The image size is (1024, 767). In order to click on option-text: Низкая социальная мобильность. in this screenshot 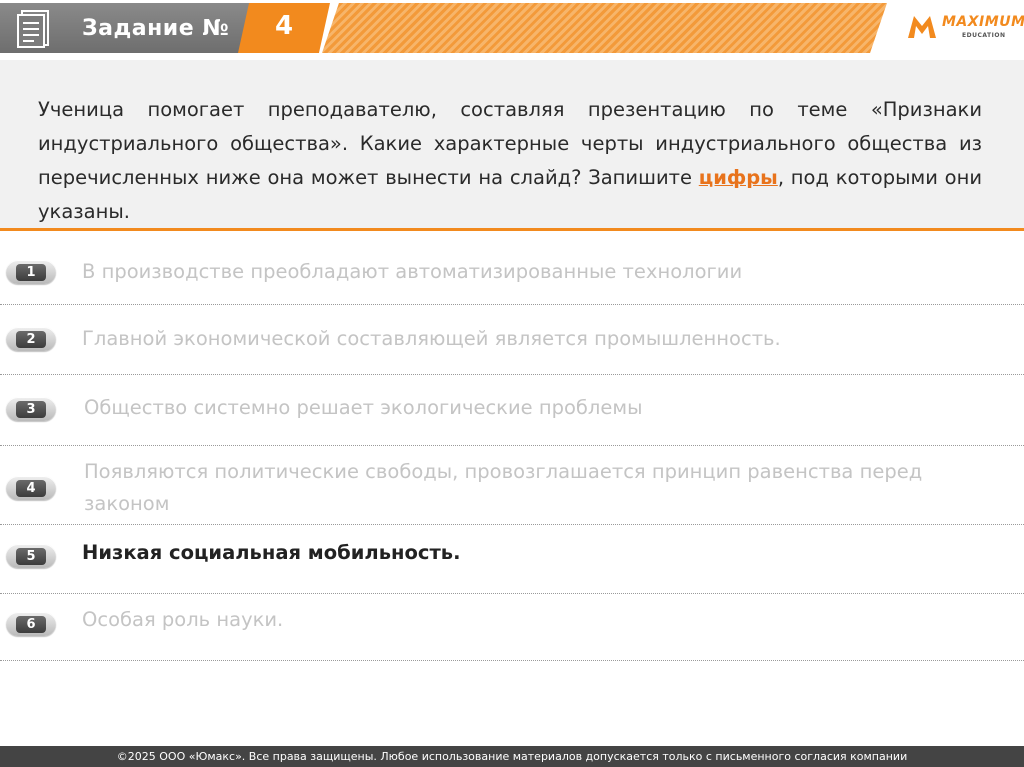, I will do `click(271, 552)`.